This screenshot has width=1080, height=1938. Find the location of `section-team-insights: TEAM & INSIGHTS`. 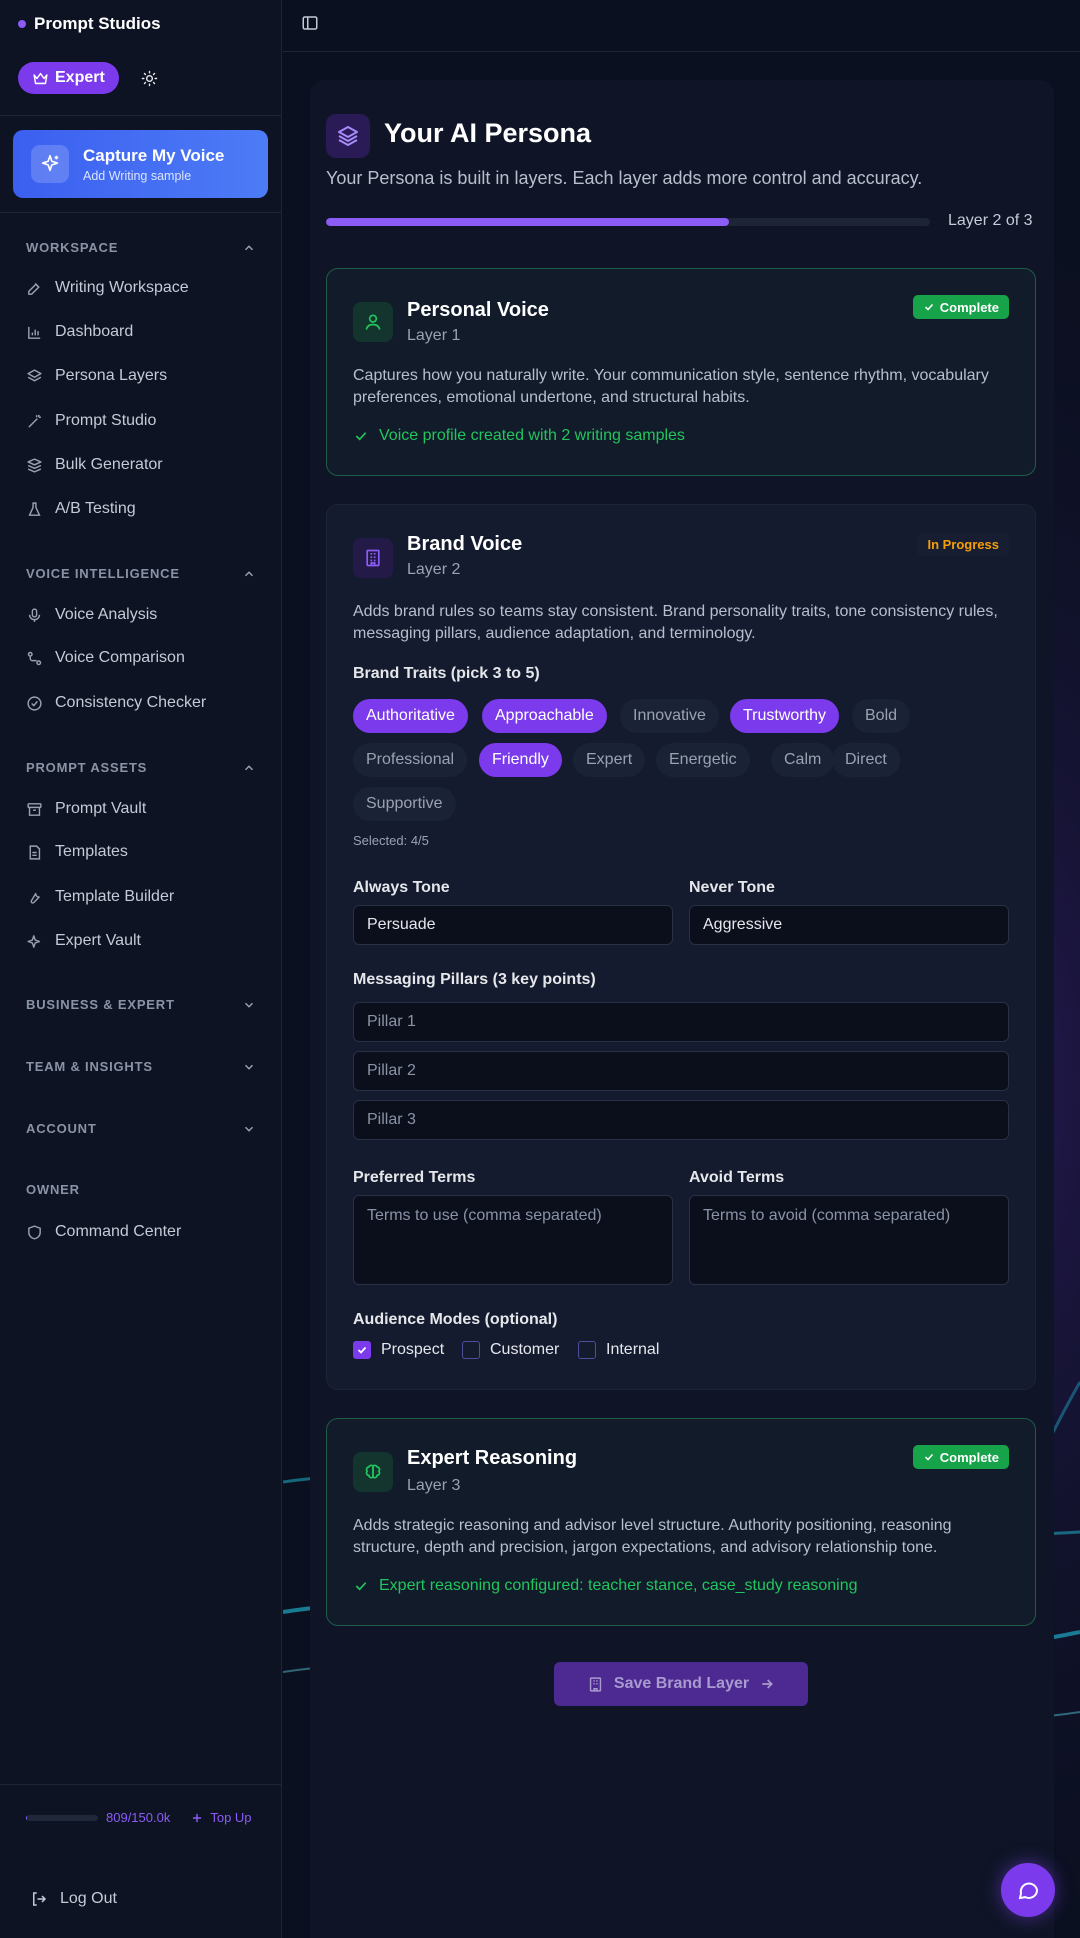

section-team-insights: TEAM & INSIGHTS is located at coordinates (141, 1066).